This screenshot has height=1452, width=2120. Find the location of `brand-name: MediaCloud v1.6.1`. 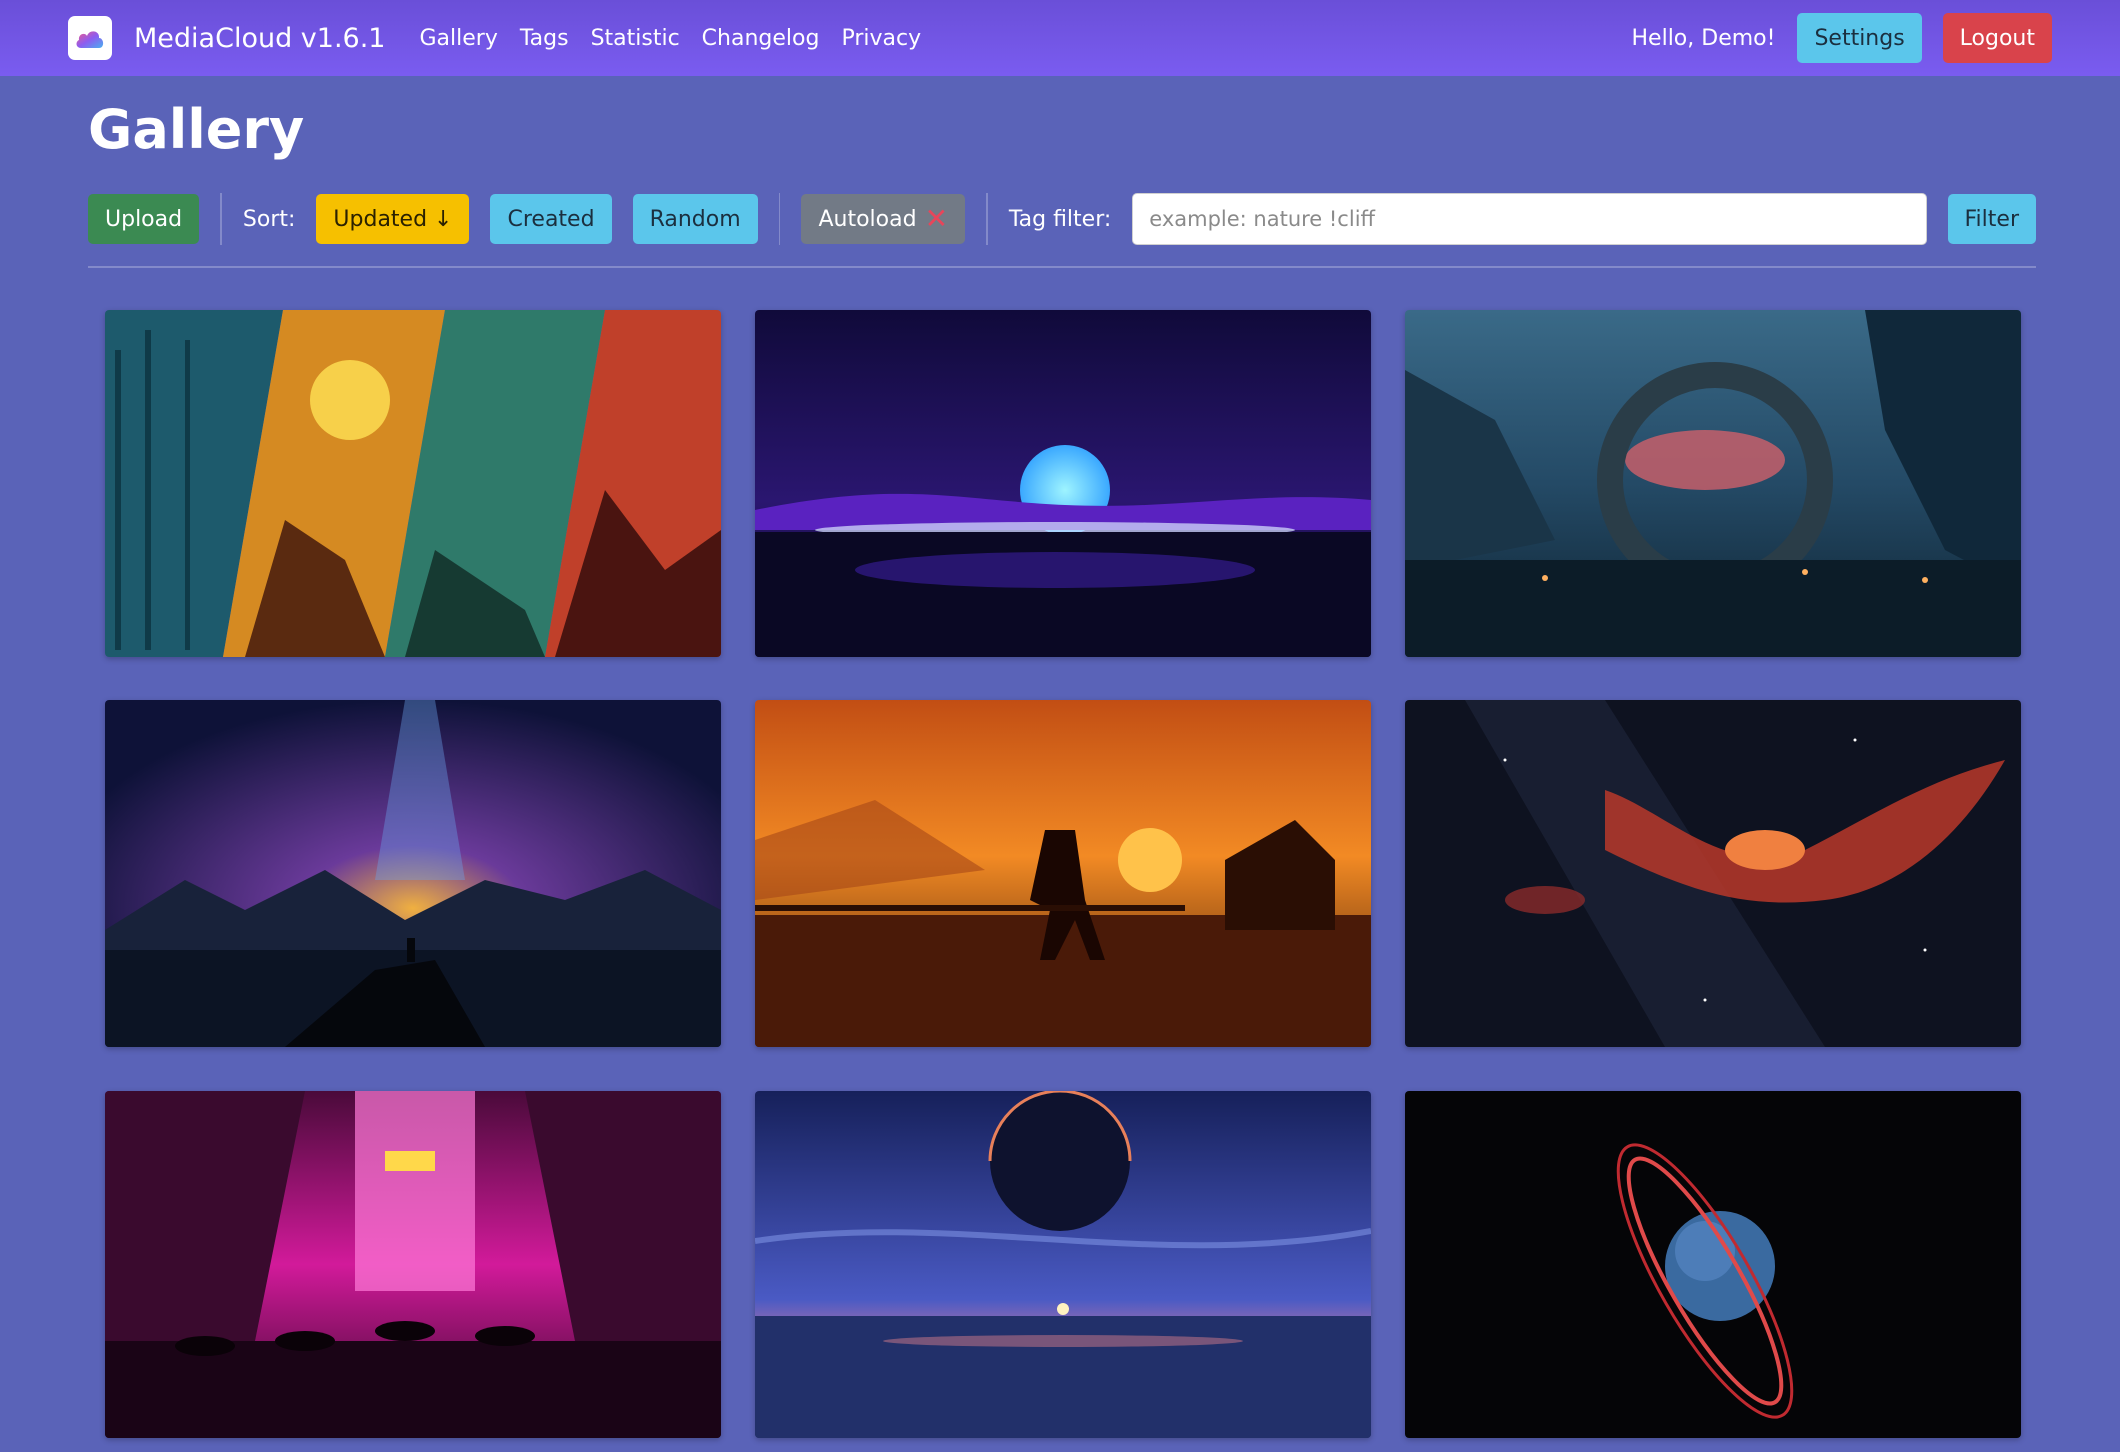

brand-name: MediaCloud v1.6.1 is located at coordinates (259, 38).